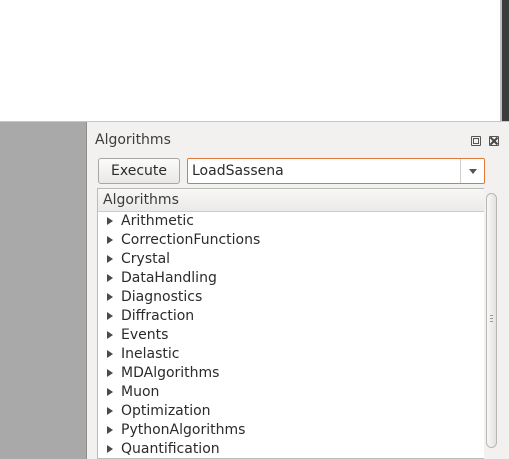 The image size is (509, 459). Describe the element at coordinates (183, 430) in the screenshot. I see `tree-item-label: PythonAlgorithms` at that location.